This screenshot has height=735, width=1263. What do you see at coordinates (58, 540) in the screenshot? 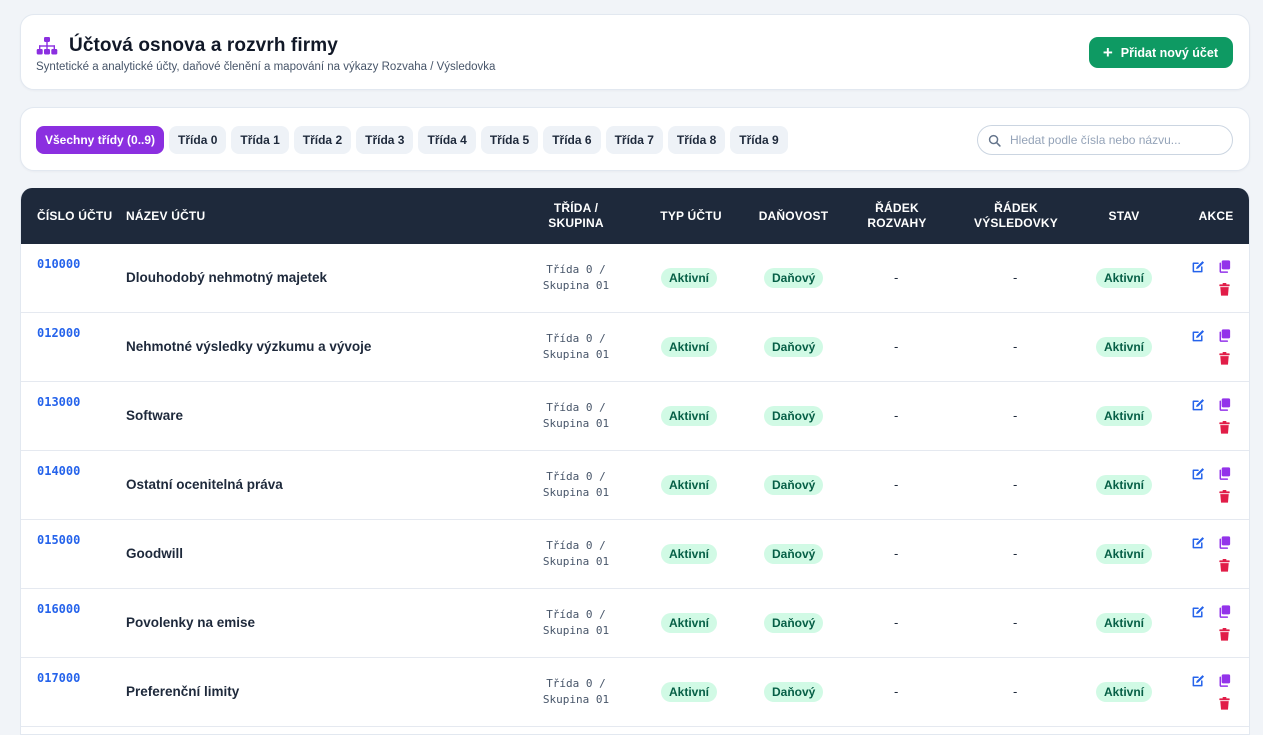
I see `account-number-link: 015000` at bounding box center [58, 540].